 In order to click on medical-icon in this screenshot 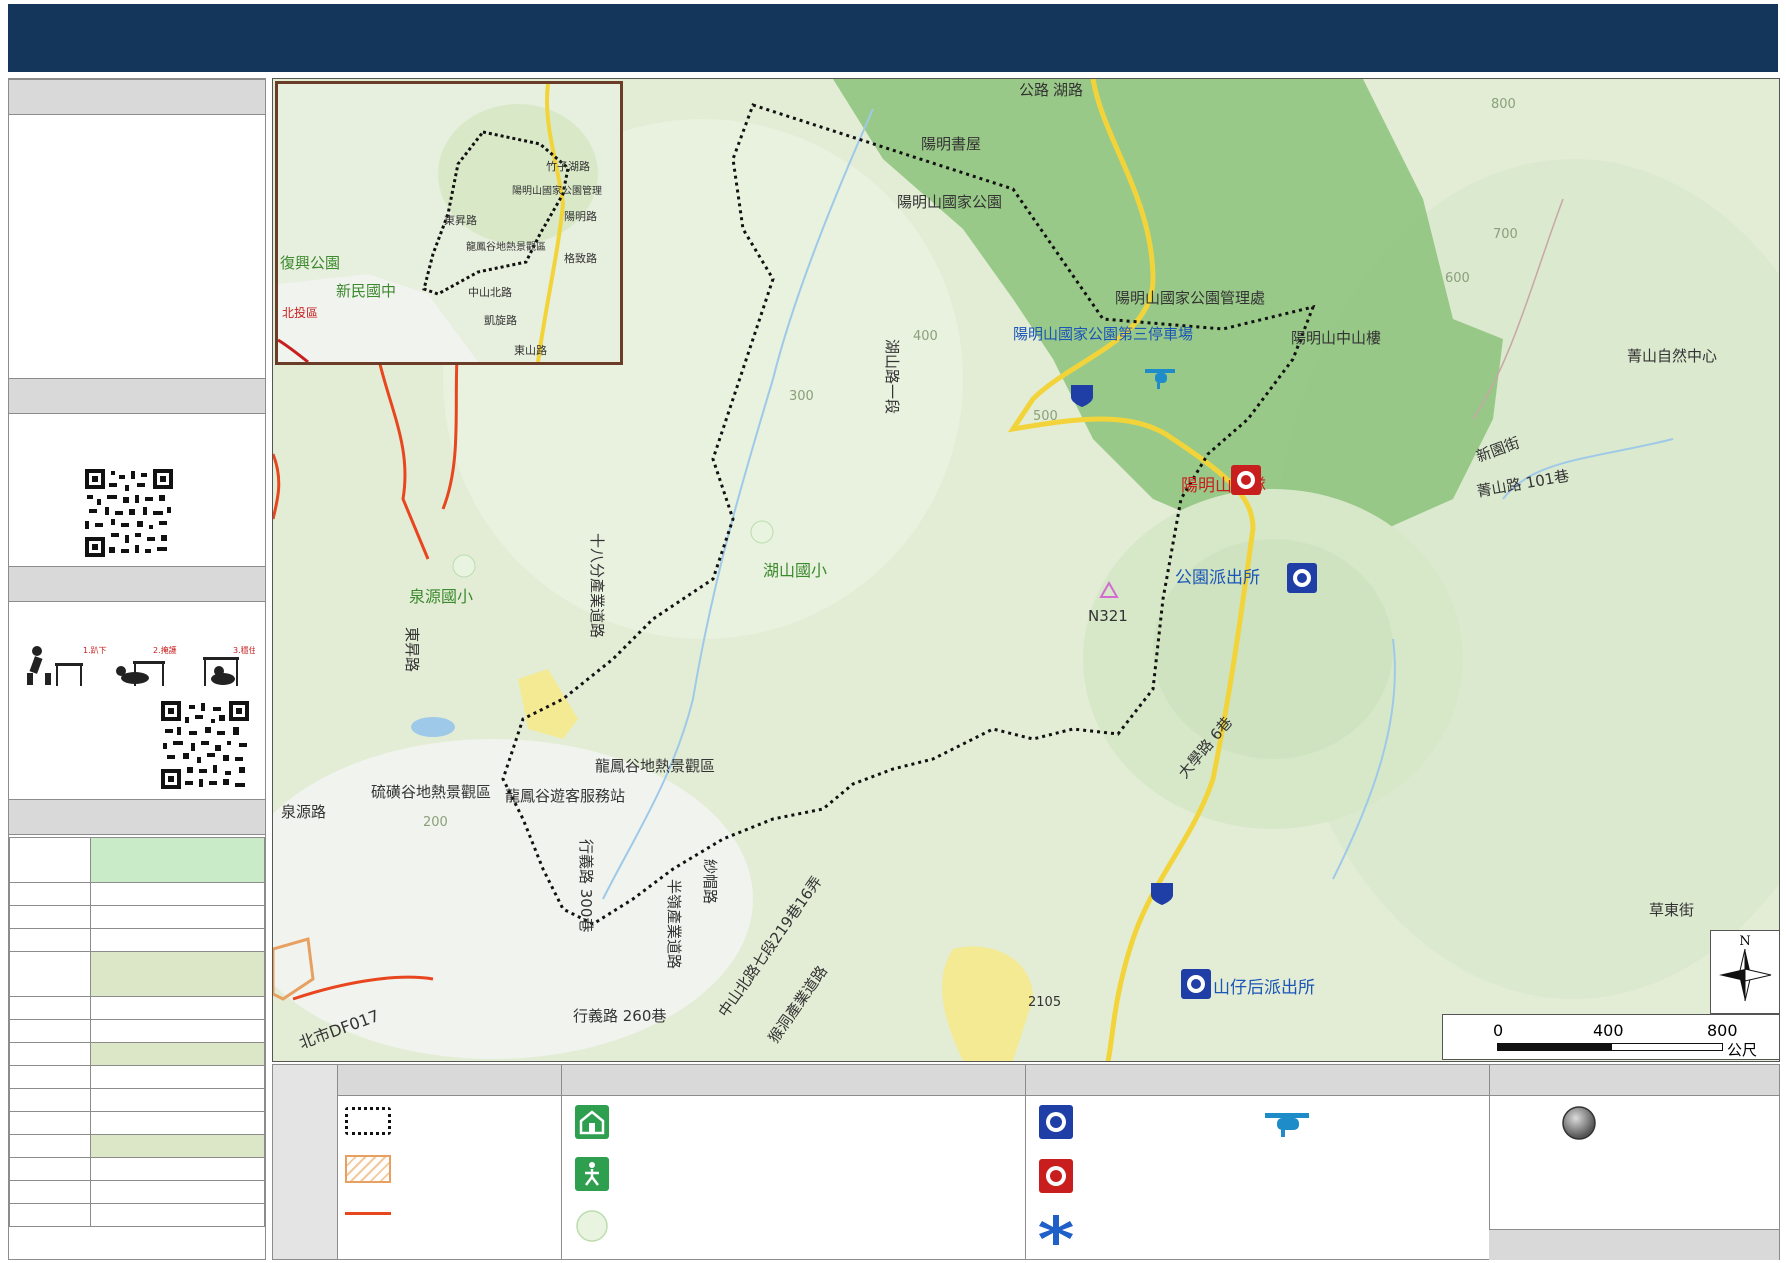, I will do `click(1056, 1230)`.